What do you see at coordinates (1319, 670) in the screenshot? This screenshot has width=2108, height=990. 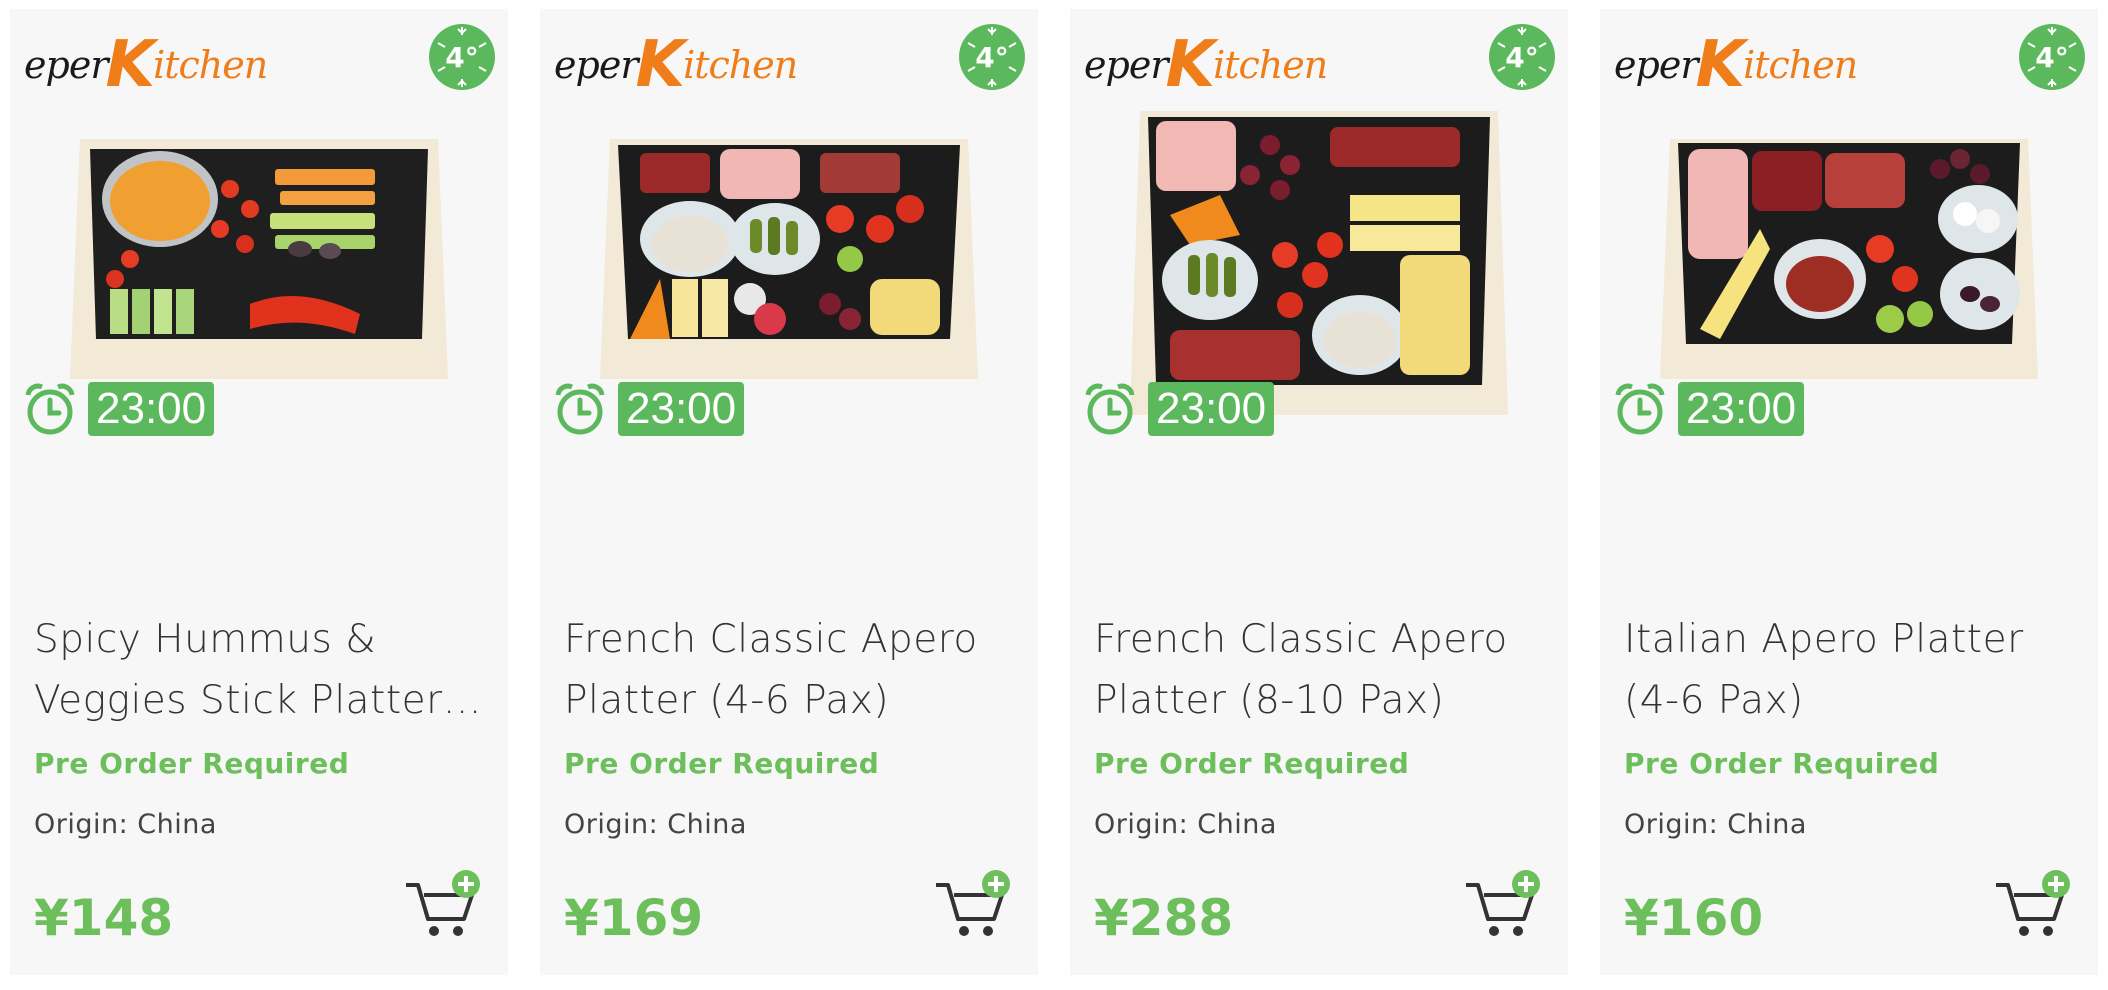 I see `product-title: French Classic Apero Platter (8-10 Pax)` at bounding box center [1319, 670].